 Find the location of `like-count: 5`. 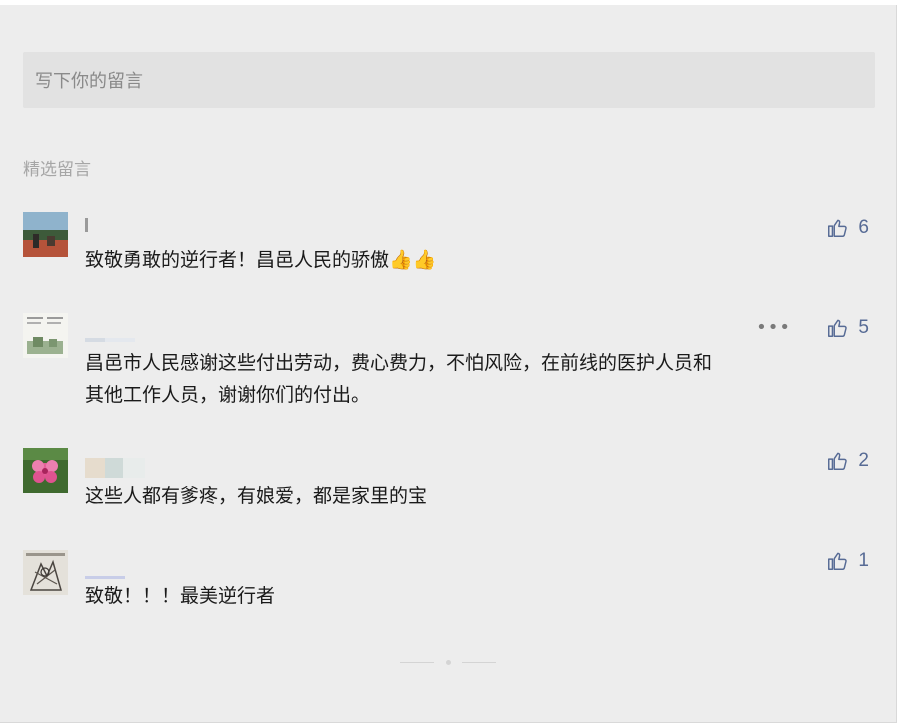

like-count: 5 is located at coordinates (863, 327).